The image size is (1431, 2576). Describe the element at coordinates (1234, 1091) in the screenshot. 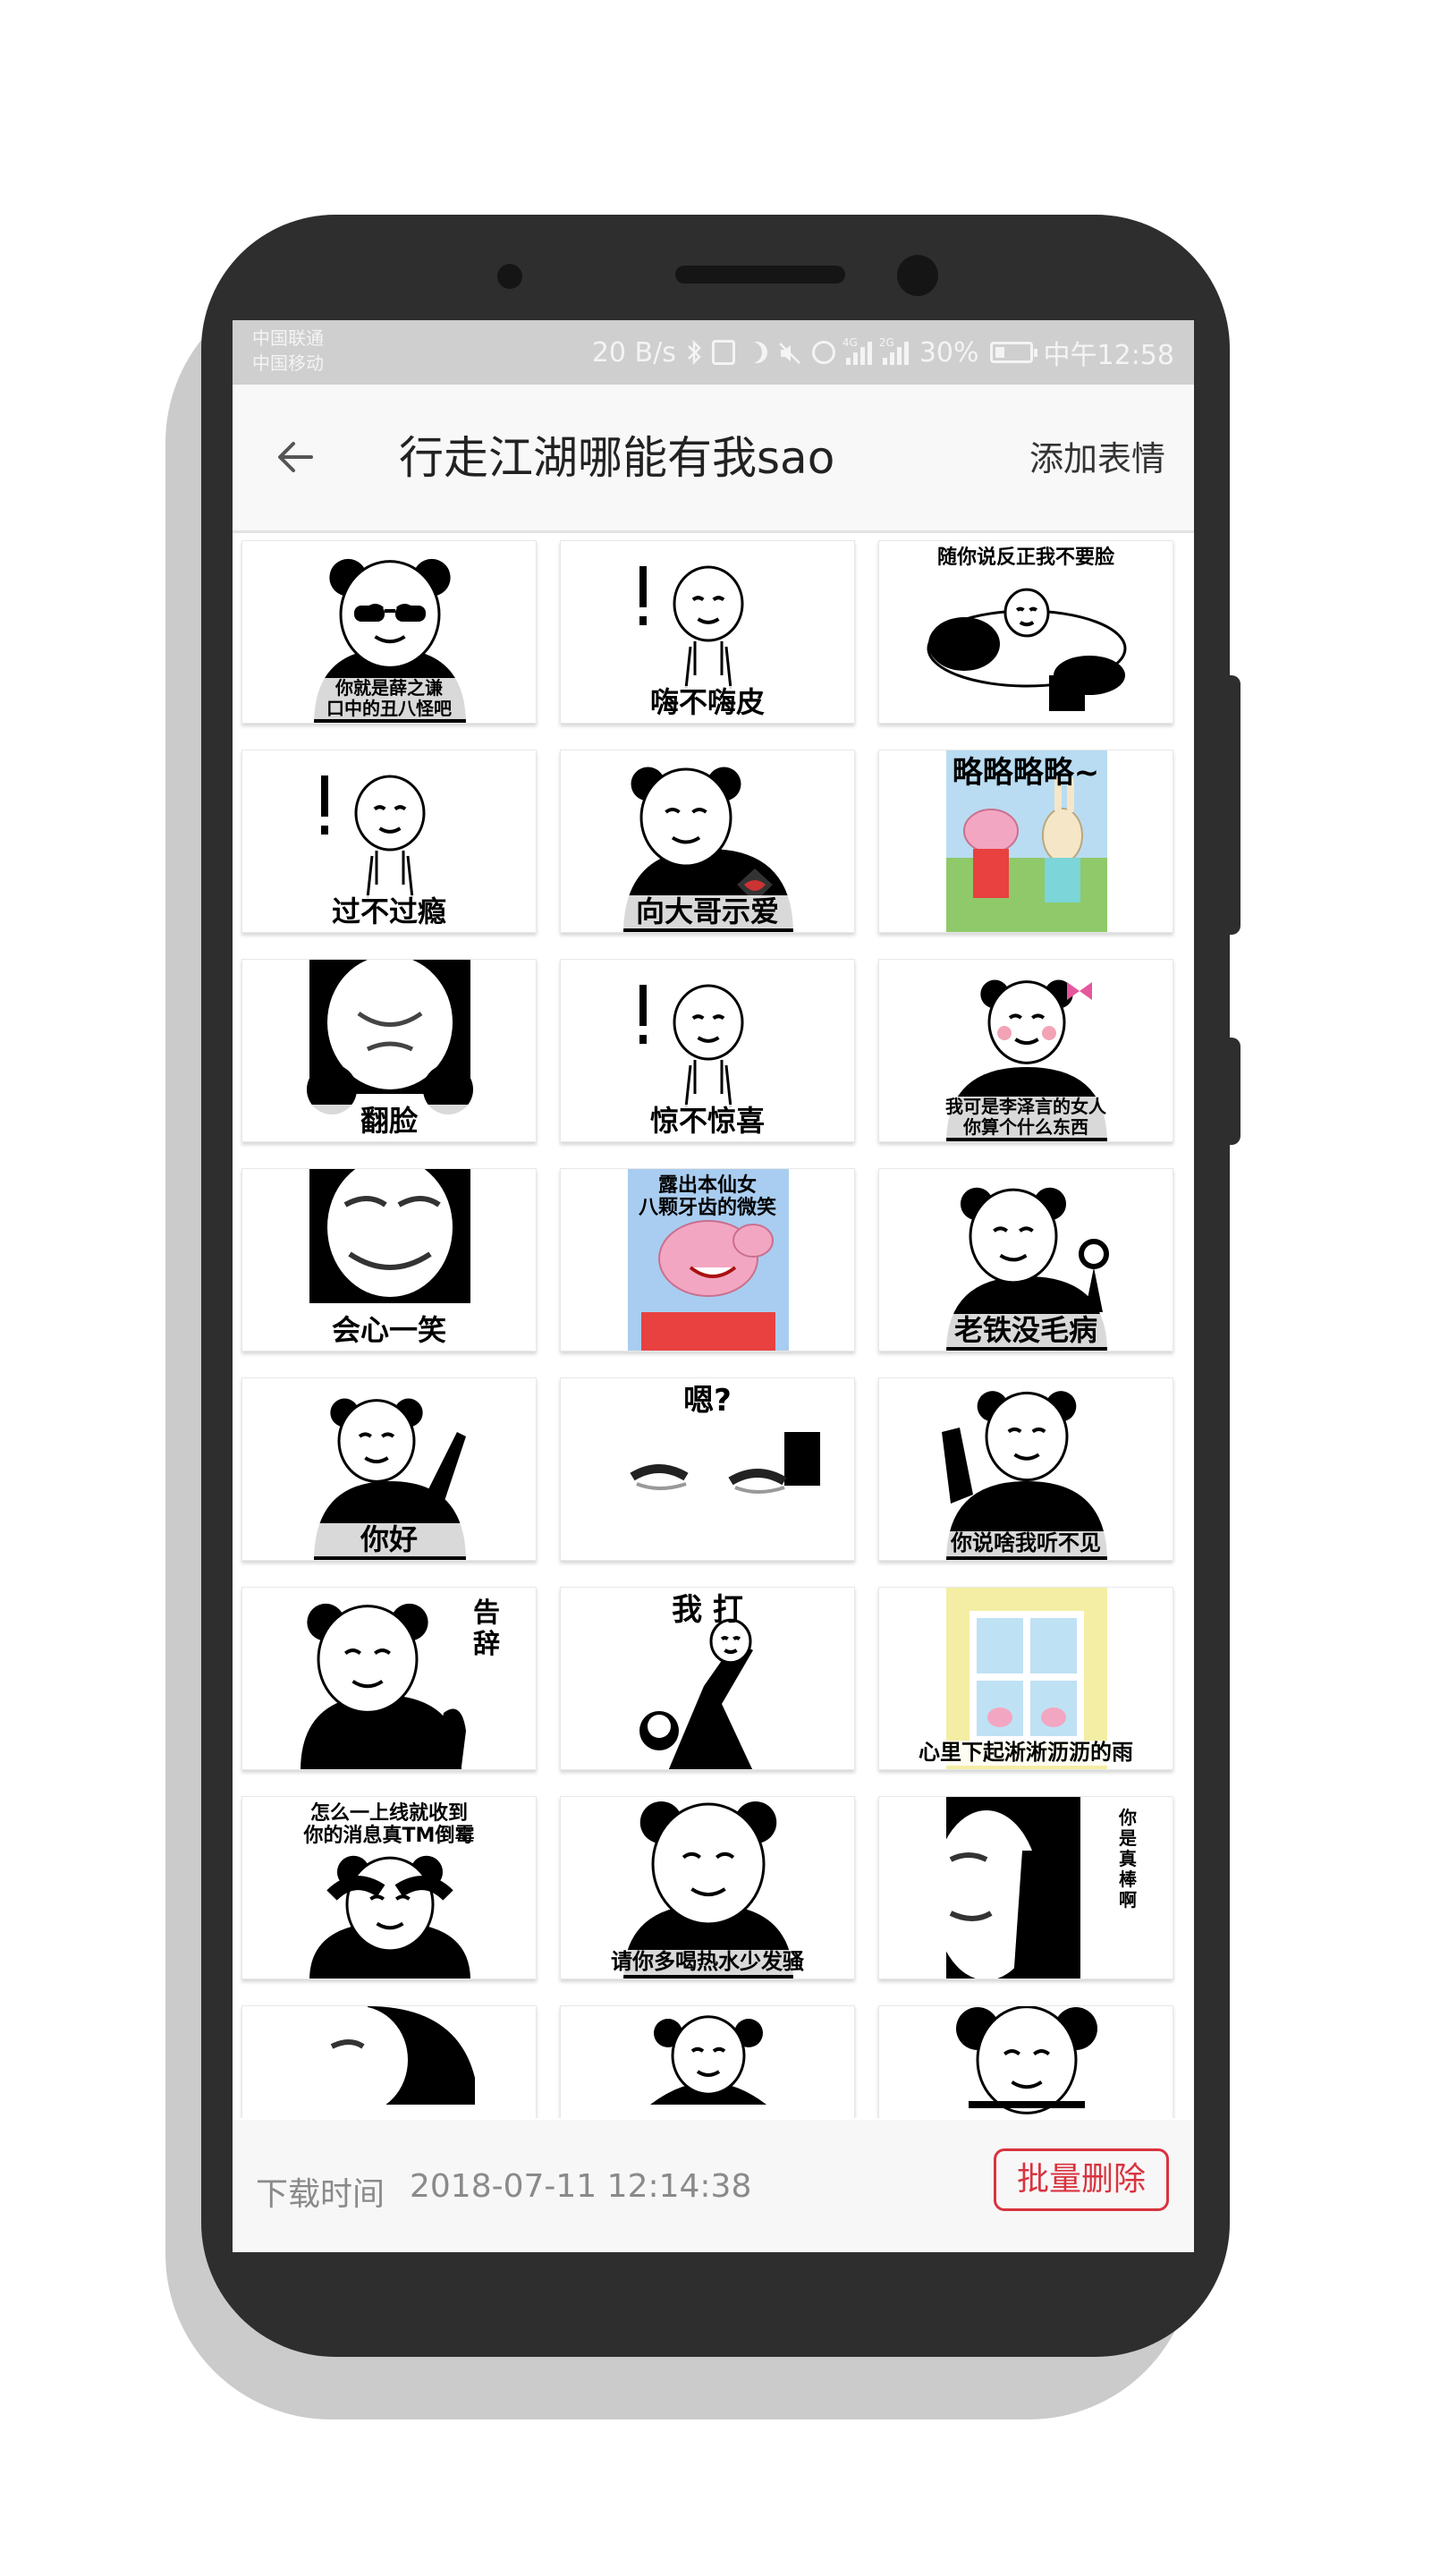

I see `volume-button` at that location.